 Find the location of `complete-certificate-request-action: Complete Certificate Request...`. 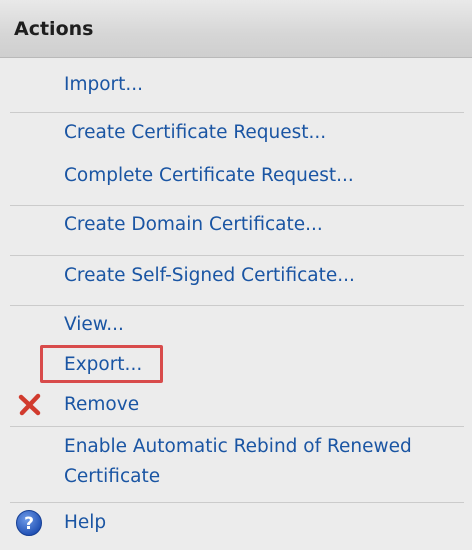

complete-certificate-request-action: Complete Certificate Request... is located at coordinates (209, 176).